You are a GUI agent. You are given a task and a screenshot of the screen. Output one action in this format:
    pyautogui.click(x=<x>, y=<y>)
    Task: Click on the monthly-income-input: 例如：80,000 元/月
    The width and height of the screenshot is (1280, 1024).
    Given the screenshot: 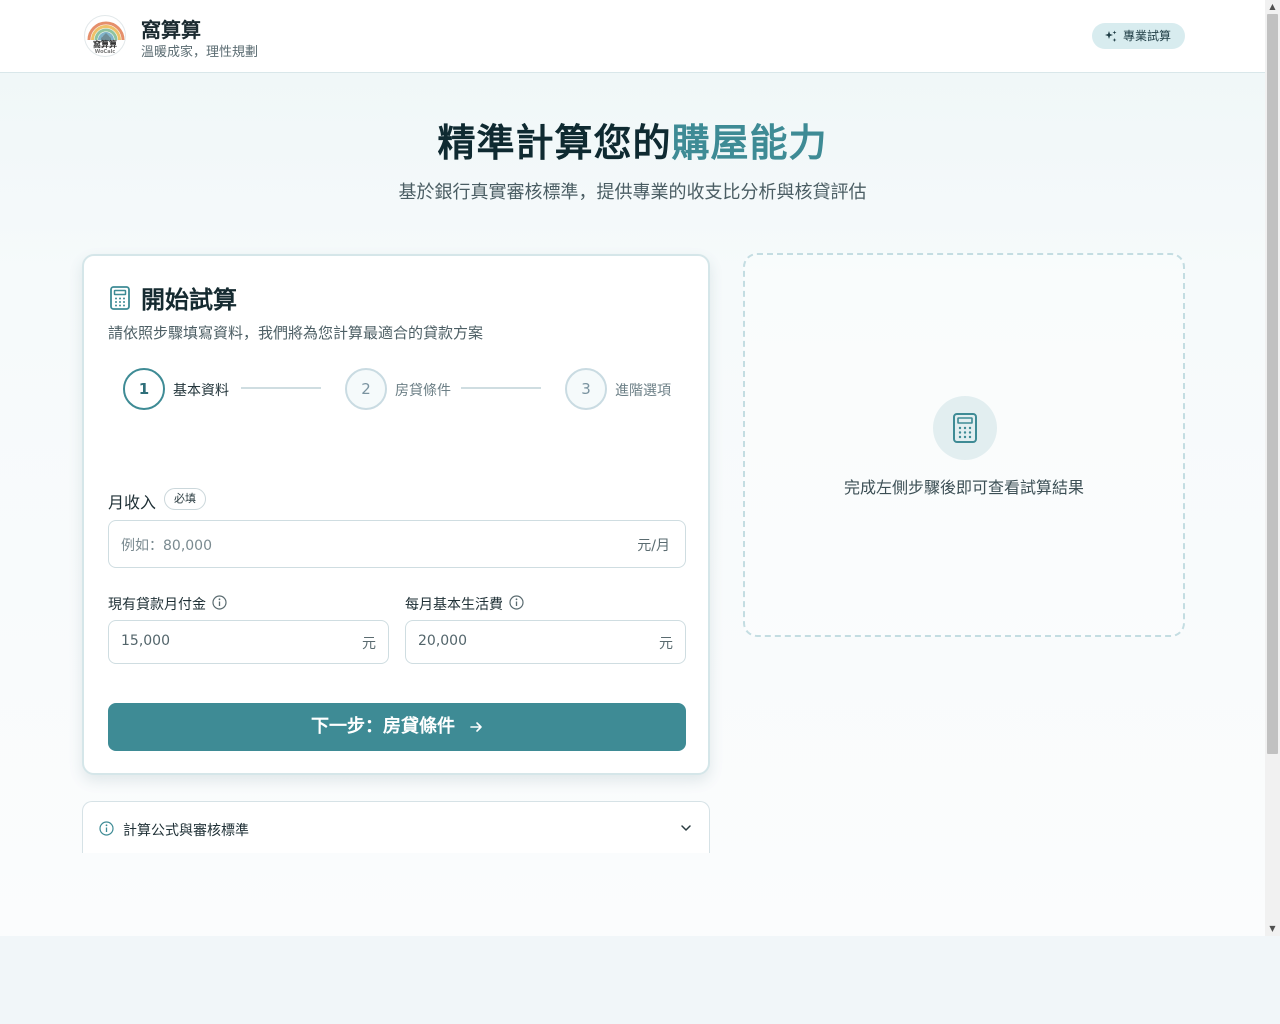 What is the action you would take?
    pyautogui.click(x=397, y=544)
    